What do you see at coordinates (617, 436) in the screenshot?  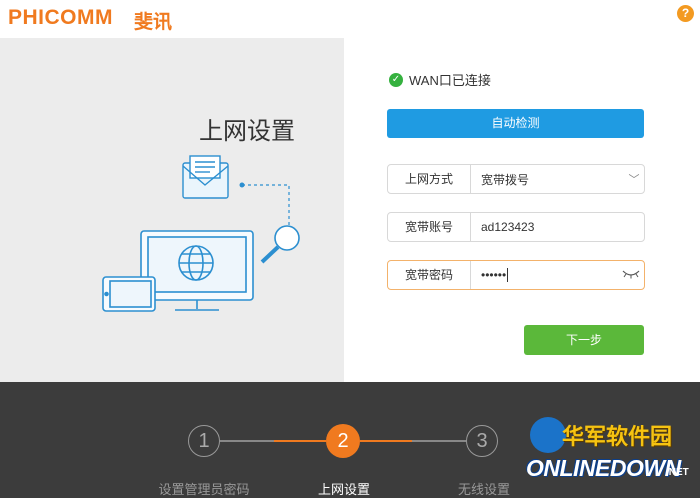 I see `watermark-cn: 华军软件园` at bounding box center [617, 436].